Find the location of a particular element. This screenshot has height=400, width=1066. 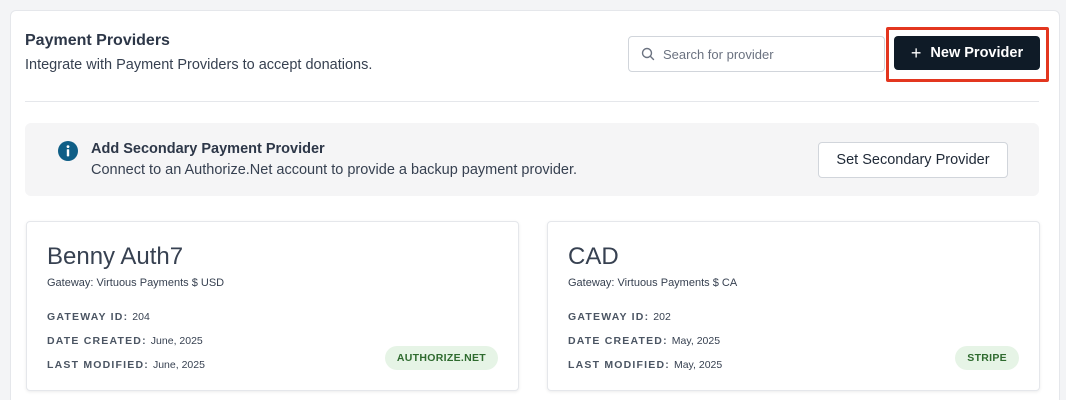

date-created-row: DATE CREATED: June, 2025 is located at coordinates (125, 341).